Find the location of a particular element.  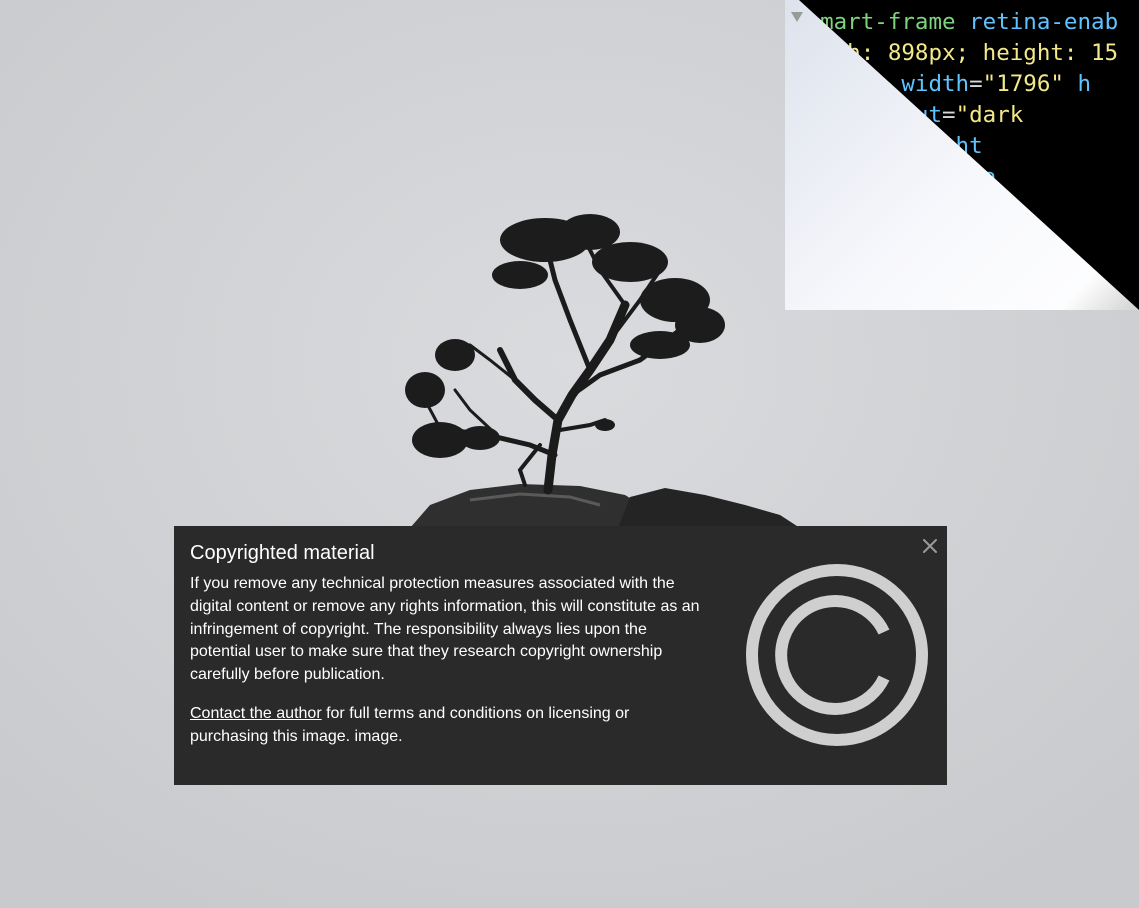

contact-author-link: Contact the author is located at coordinates (256, 713).